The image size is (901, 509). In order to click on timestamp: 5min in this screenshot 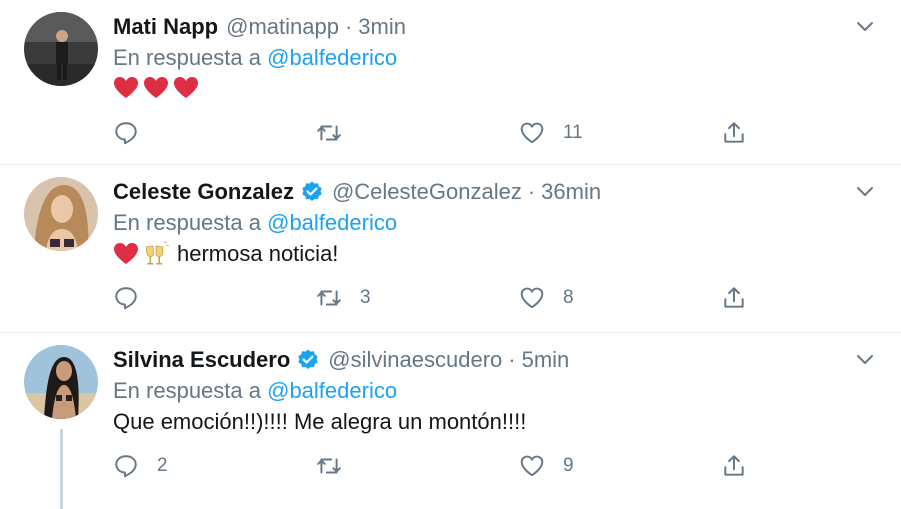, I will do `click(546, 360)`.